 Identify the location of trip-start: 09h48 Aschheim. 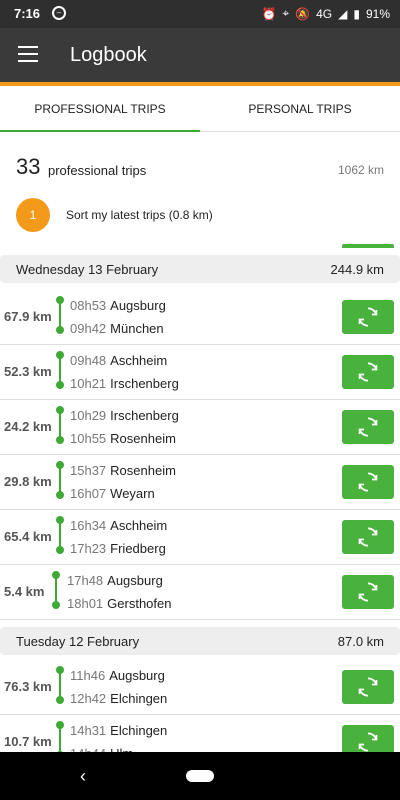
(119, 360).